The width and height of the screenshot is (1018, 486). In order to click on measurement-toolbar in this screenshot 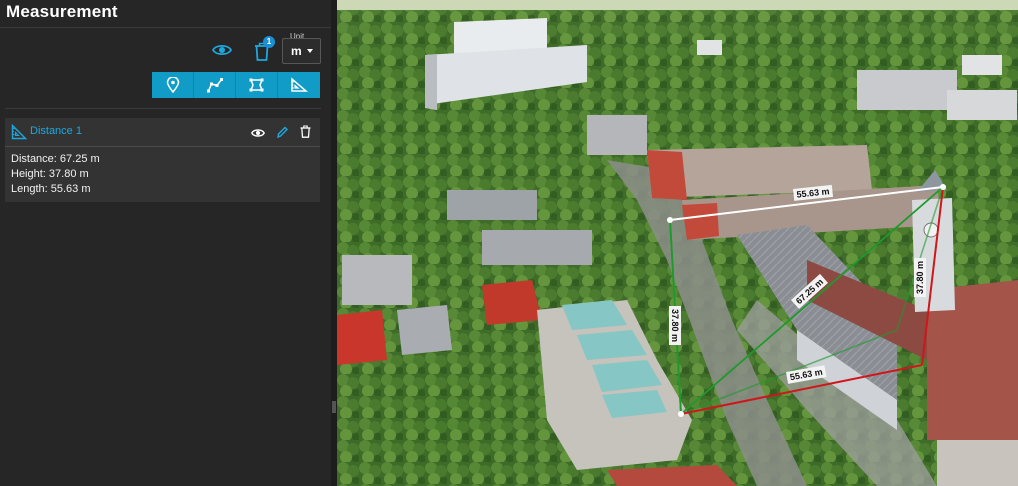, I will do `click(236, 85)`.